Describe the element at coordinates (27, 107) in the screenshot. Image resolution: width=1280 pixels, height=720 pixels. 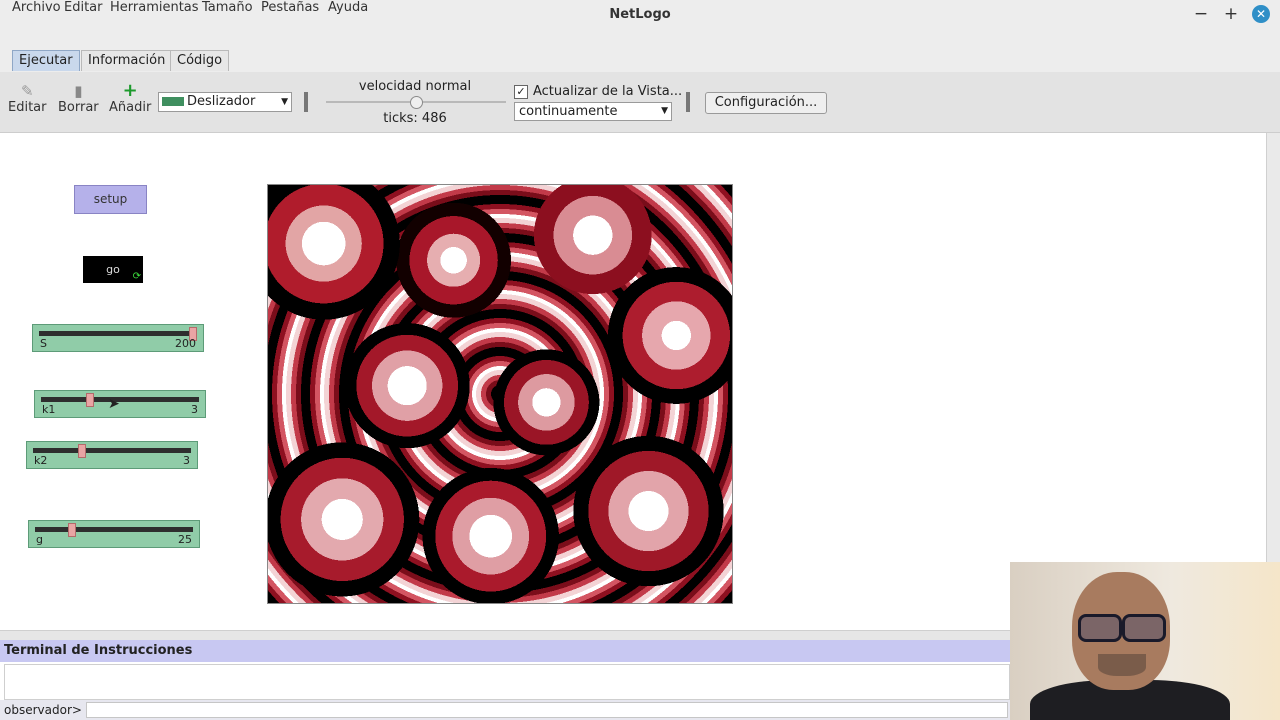
I see `edit-label: Editar` at that location.